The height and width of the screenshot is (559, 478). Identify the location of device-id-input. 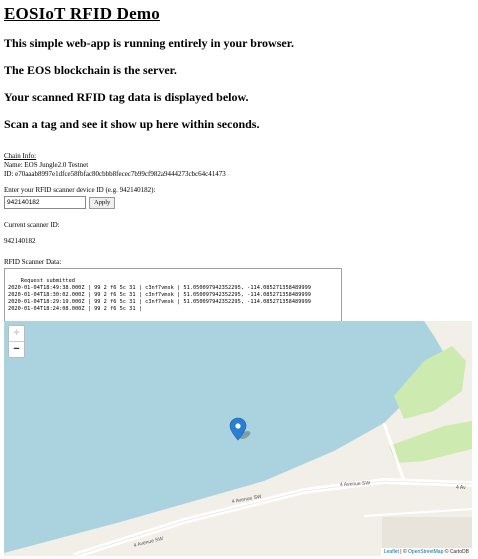
(45, 202).